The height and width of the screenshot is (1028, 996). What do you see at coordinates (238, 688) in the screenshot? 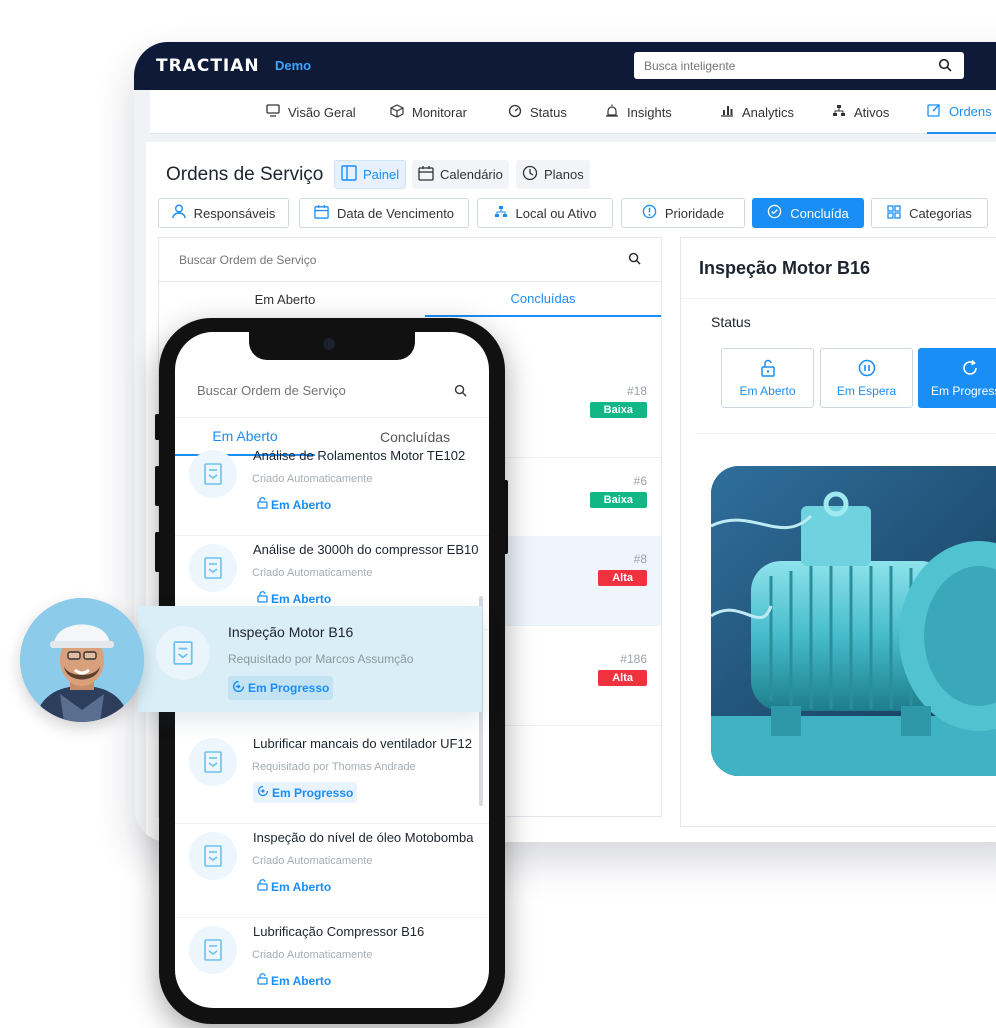
I see `progress-icon` at bounding box center [238, 688].